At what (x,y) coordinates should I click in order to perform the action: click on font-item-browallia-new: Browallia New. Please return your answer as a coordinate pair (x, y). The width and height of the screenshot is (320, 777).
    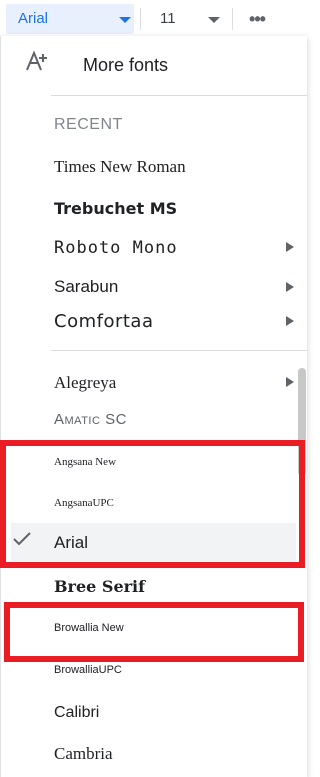
    Looking at the image, I should click on (148, 630).